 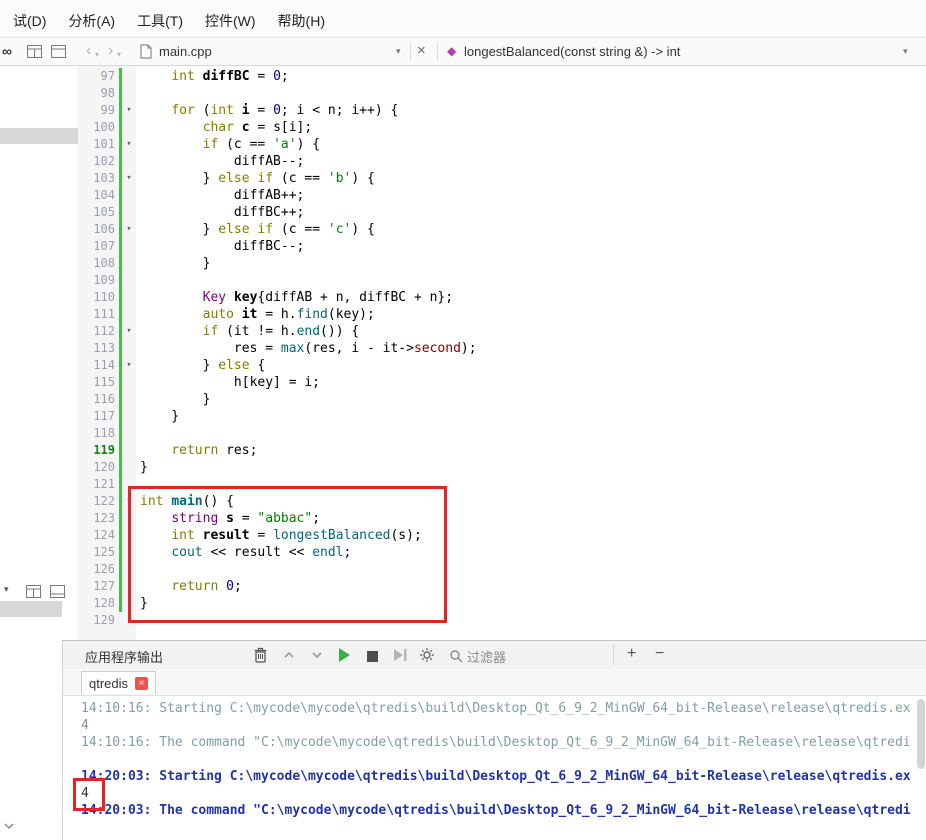 What do you see at coordinates (289, 655) in the screenshot?
I see `scroll-up-icon` at bounding box center [289, 655].